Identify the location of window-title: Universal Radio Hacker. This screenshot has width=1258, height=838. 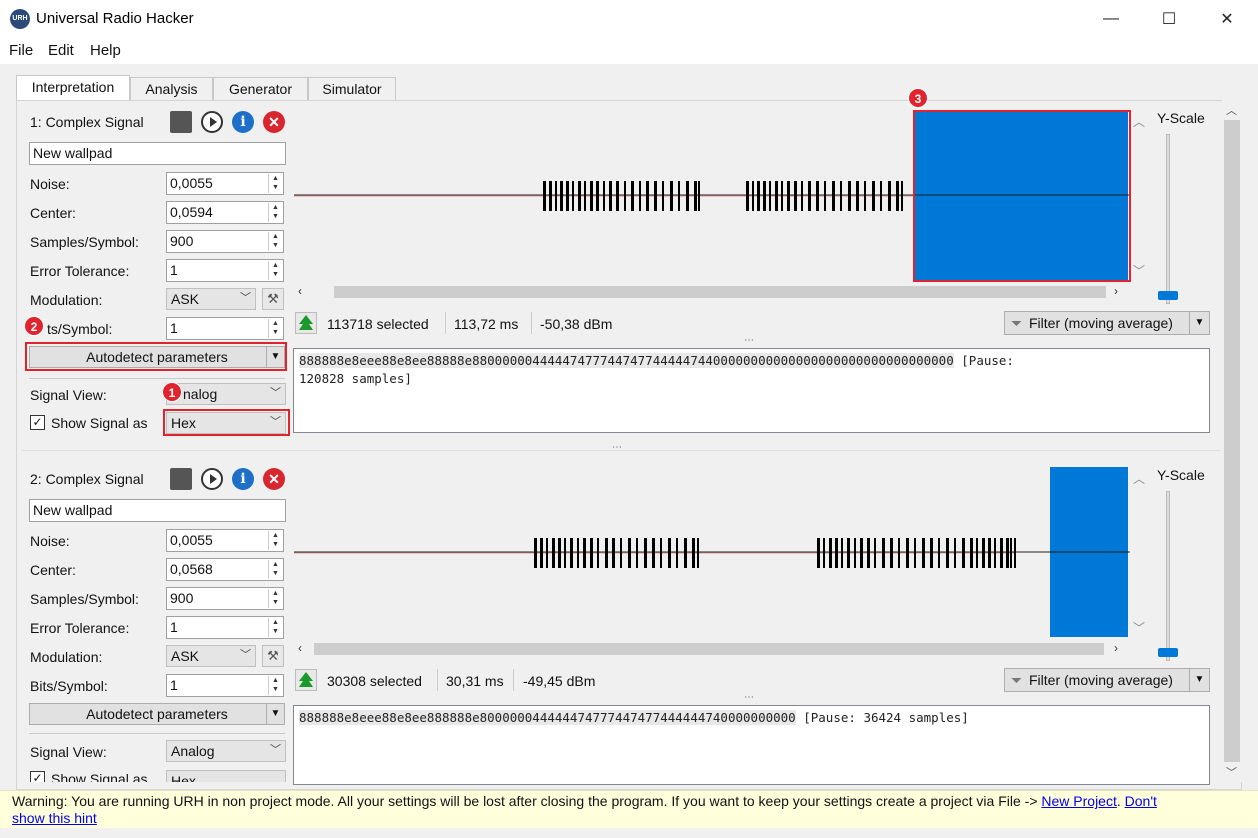
(115, 18).